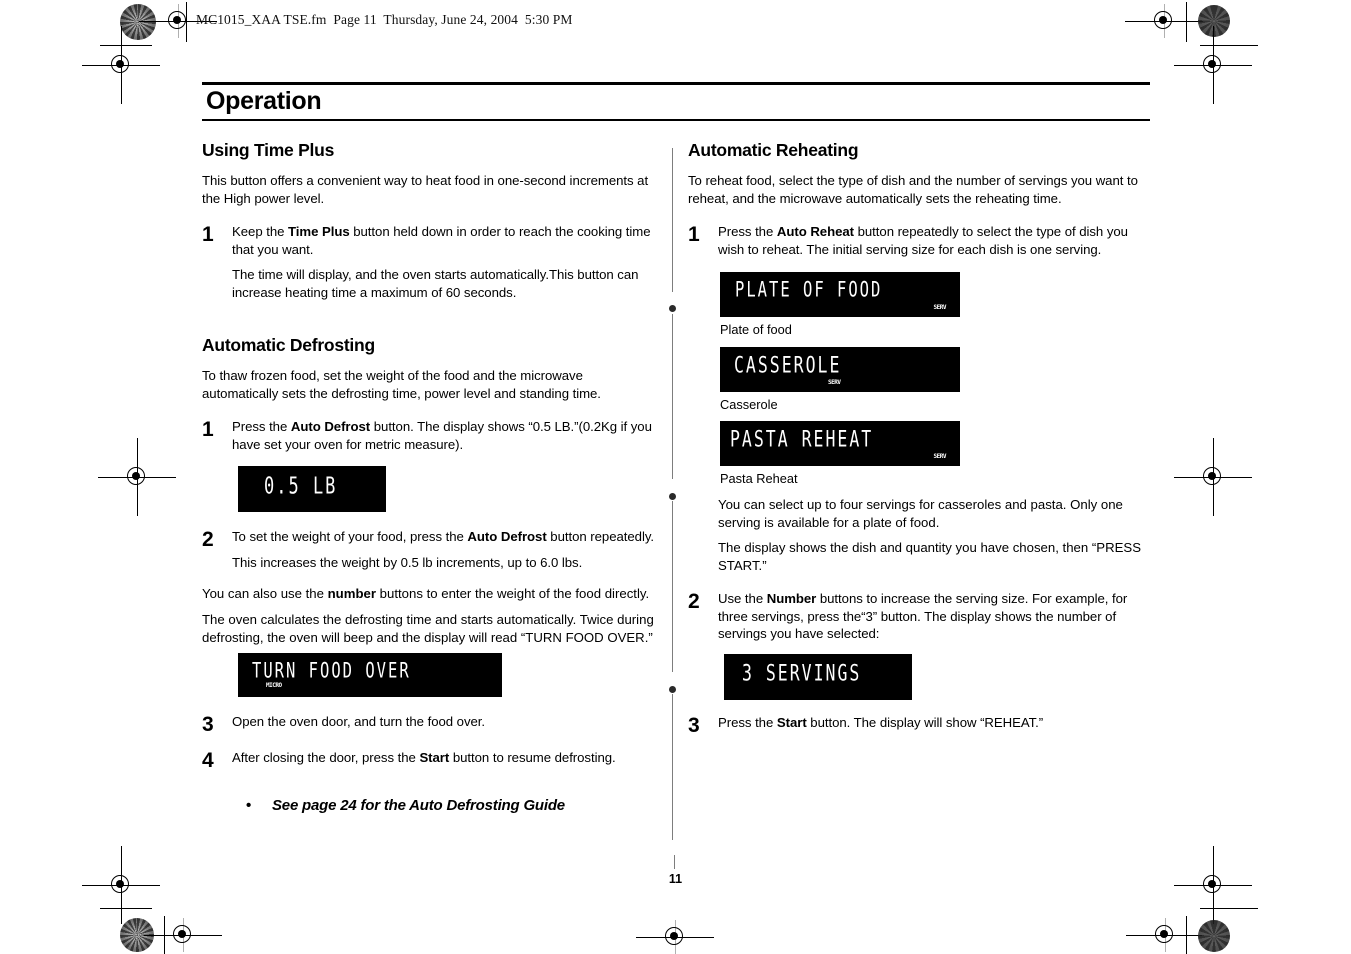  I want to click on registration-mark-bottom-right-inner, so click(1165, 935).